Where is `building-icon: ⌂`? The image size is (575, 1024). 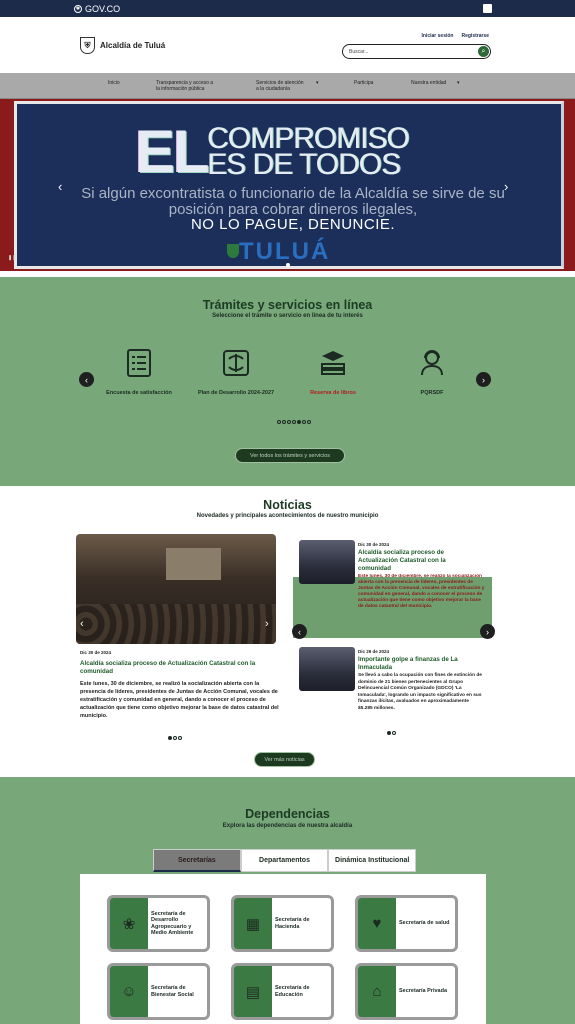
building-icon: ⌂ is located at coordinates (377, 991).